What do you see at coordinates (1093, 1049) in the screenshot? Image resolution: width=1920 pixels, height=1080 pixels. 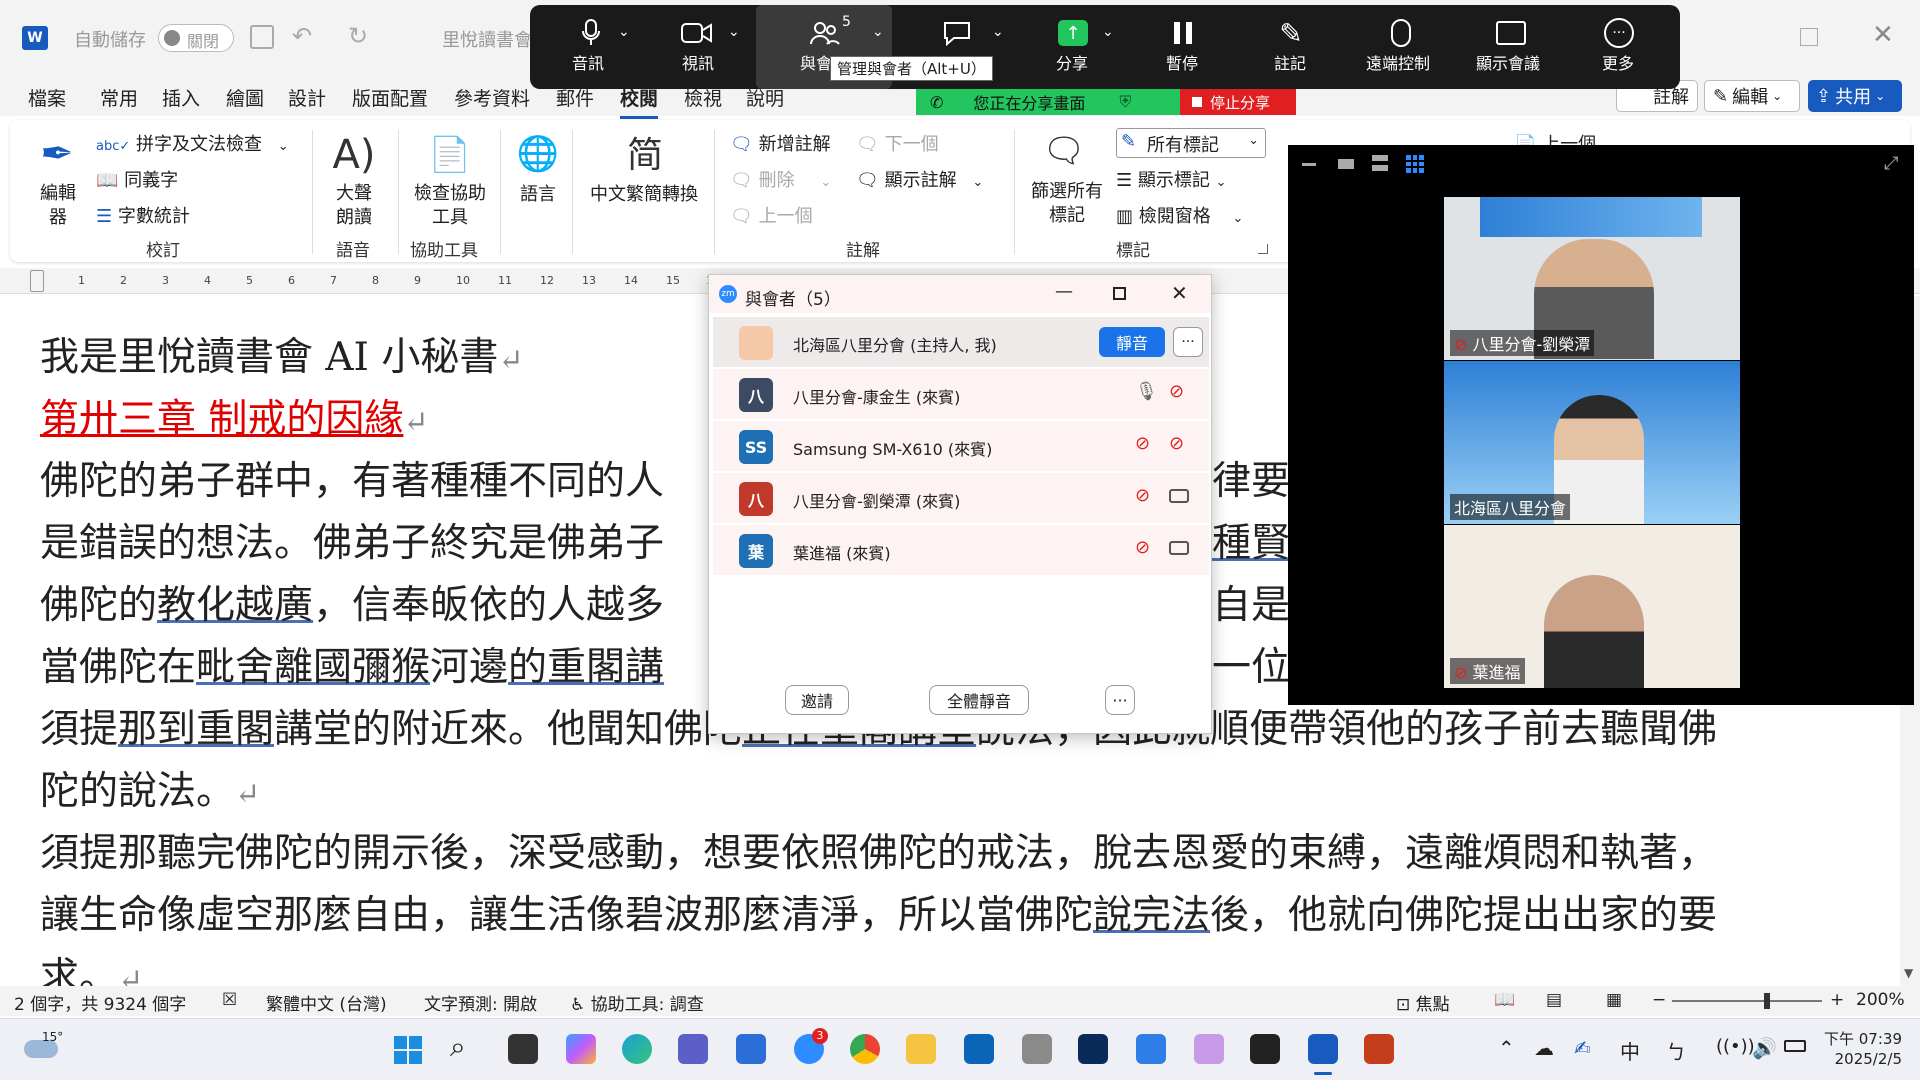 I see `disney-icon` at bounding box center [1093, 1049].